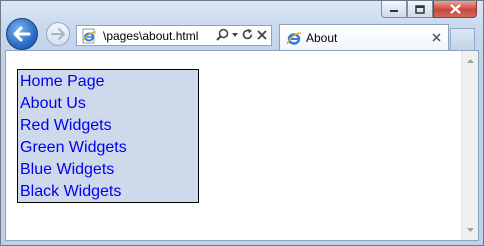 The height and width of the screenshot is (246, 484). I want to click on forward-arrow-icon, so click(58, 34).